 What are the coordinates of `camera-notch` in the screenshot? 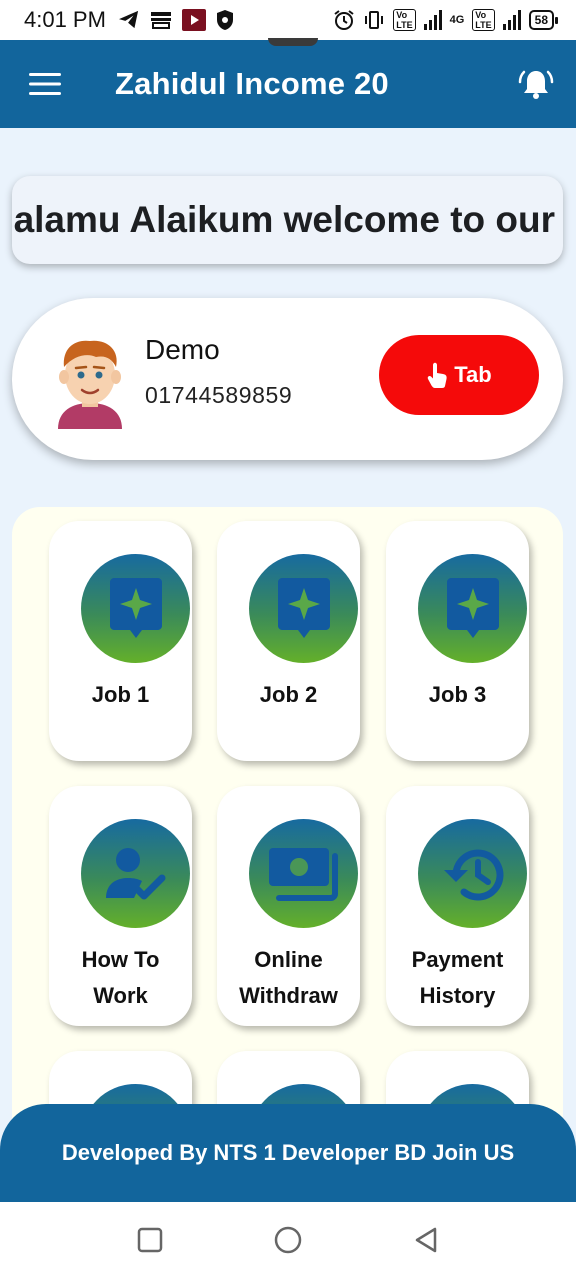 It's located at (293, 42).